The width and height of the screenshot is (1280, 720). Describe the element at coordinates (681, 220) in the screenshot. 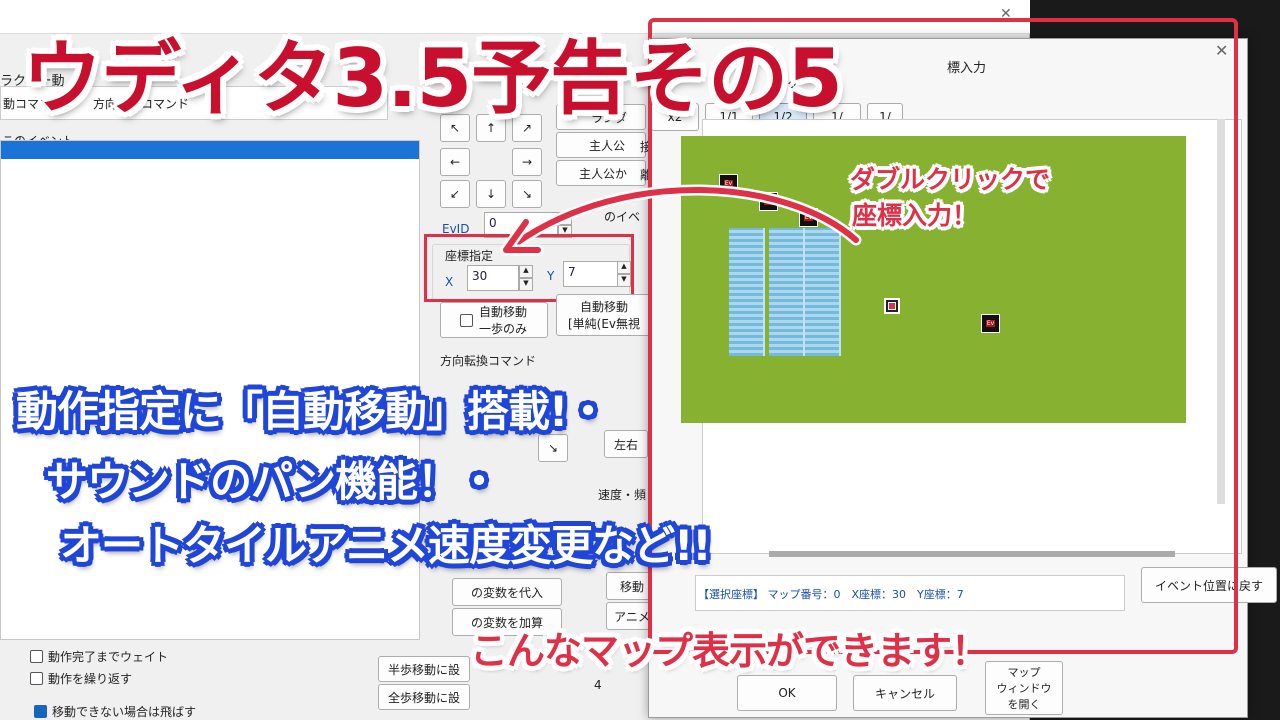

I see `callout-arrow-icon` at that location.